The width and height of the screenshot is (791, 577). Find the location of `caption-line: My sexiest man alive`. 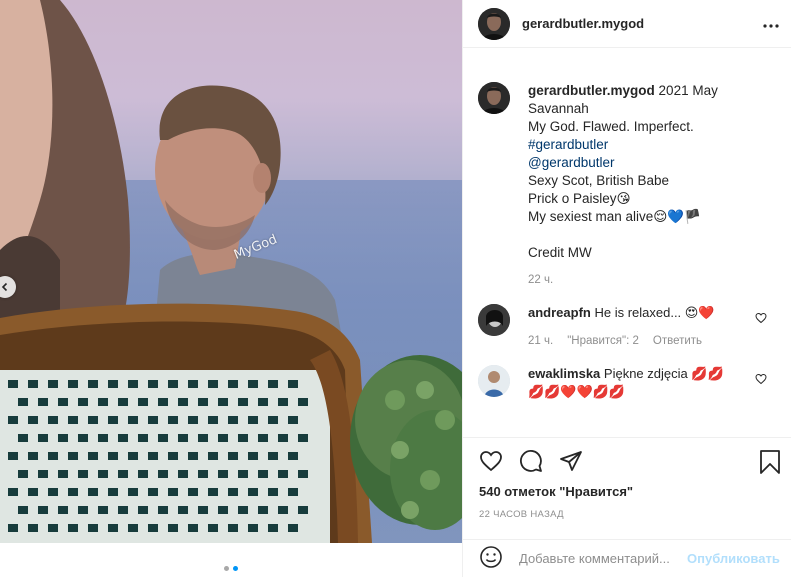

caption-line: My sexiest man alive is located at coordinates (591, 216).